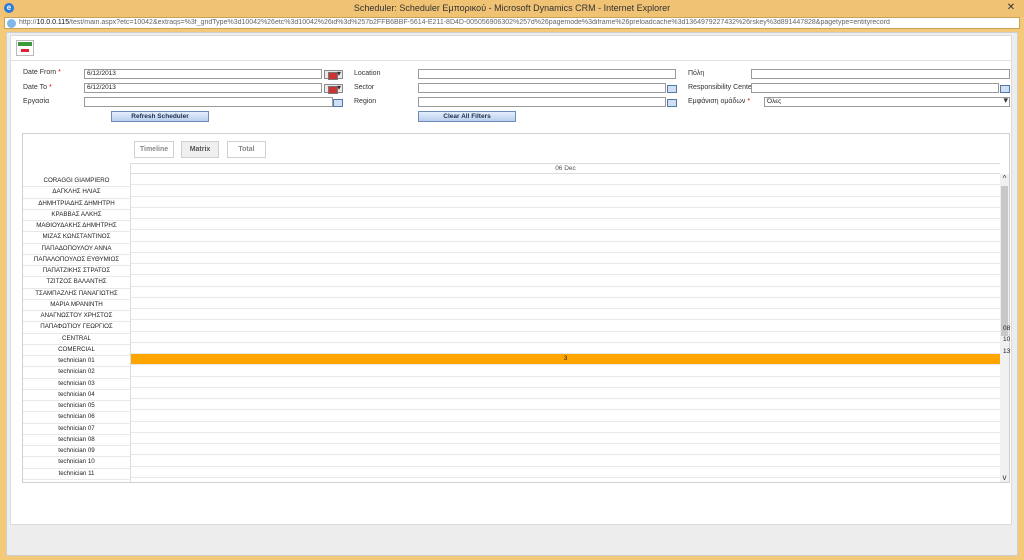 This screenshot has height=560, width=1024. I want to click on sector-lookup-icon, so click(672, 88).